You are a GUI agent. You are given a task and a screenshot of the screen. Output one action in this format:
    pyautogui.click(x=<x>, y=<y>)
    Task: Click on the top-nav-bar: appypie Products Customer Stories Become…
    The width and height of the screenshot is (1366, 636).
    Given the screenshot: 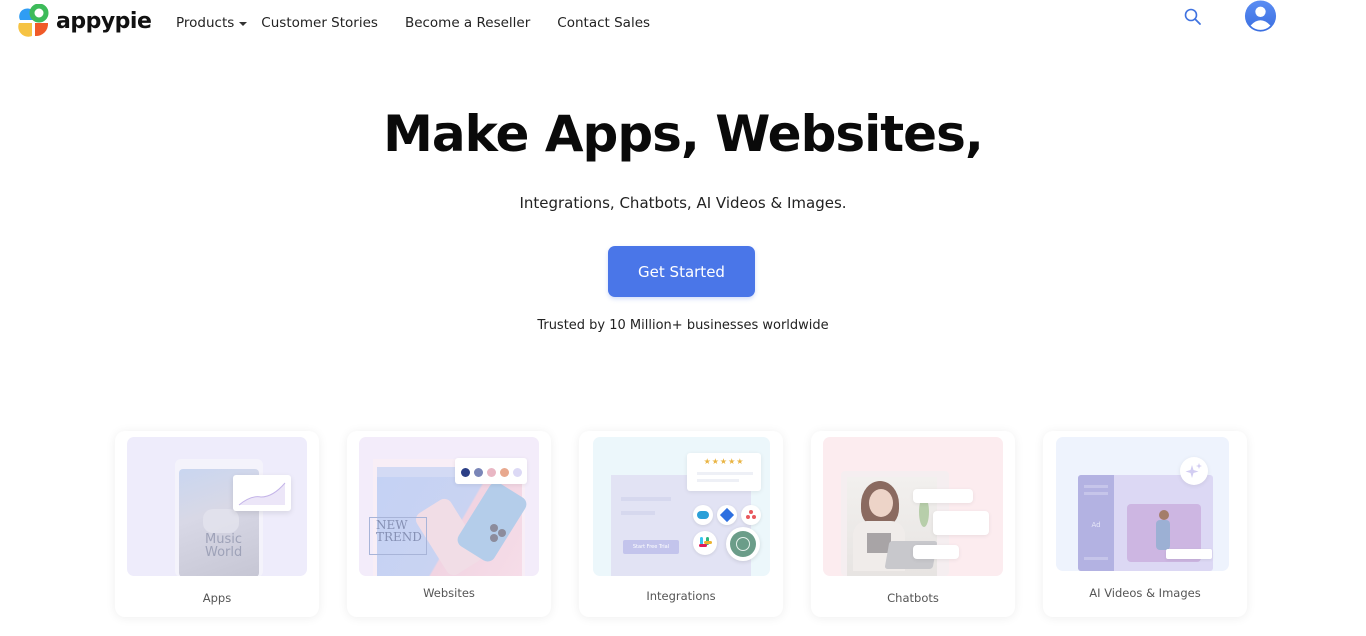 What is the action you would take?
    pyautogui.click(x=683, y=24)
    